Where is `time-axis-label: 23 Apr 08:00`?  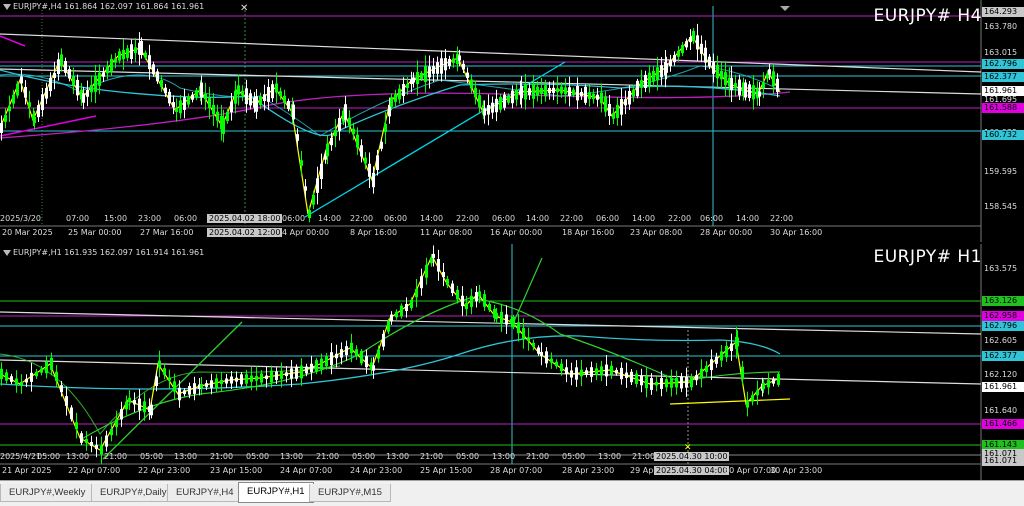 time-axis-label: 23 Apr 08:00 is located at coordinates (656, 232).